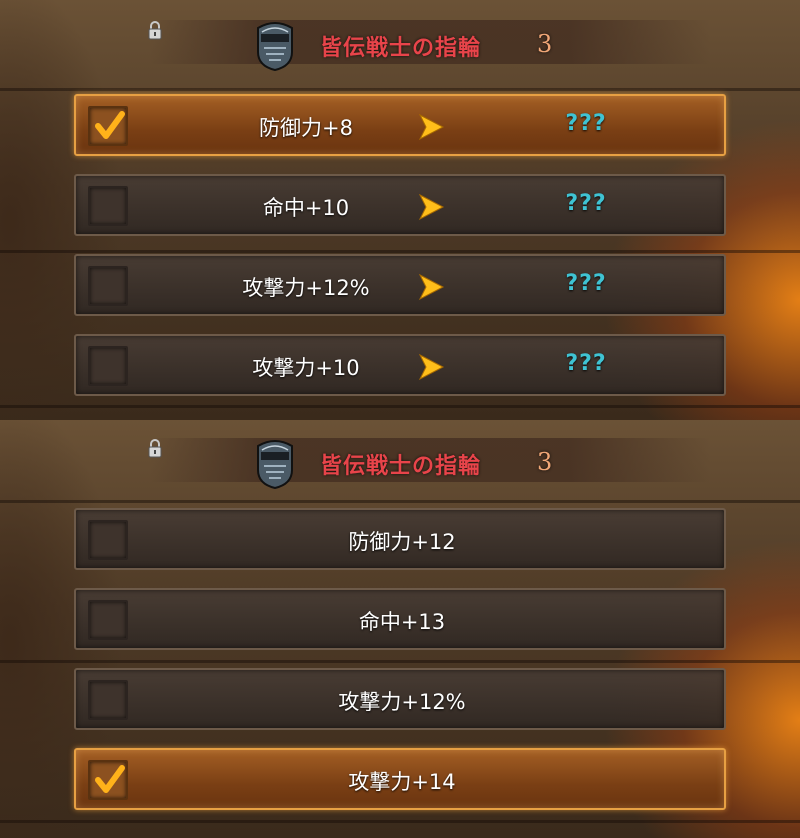  I want to click on option-row: 攻撃力+12%, so click(400, 699).